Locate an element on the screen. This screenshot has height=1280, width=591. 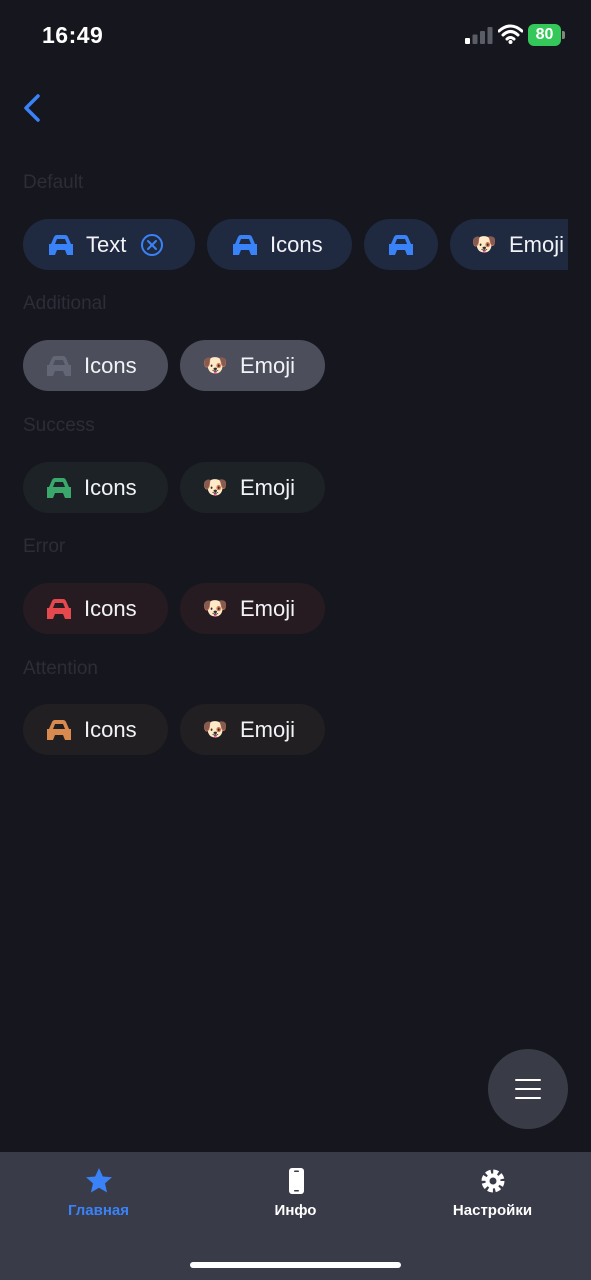
chip-row-default: Text Icons 🐶 Emoji is located at coordinates (295, 245).